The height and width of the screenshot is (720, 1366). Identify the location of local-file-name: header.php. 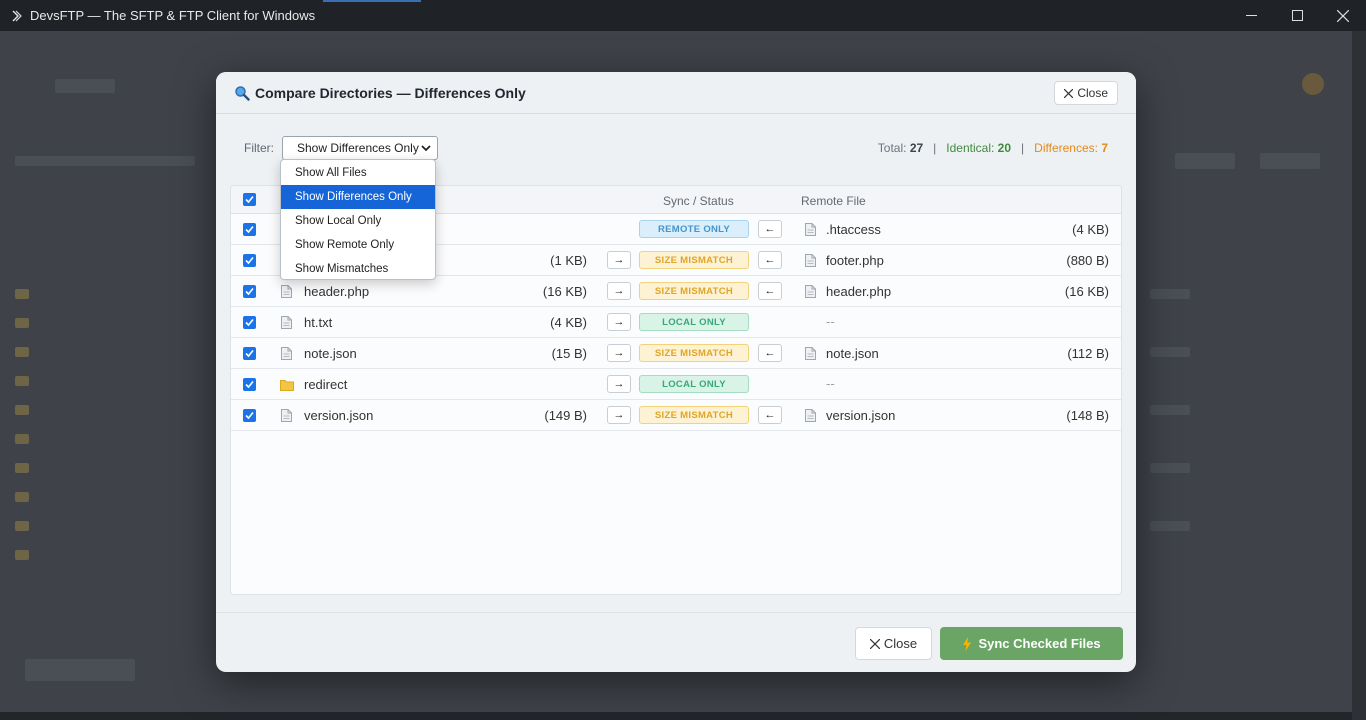
(337, 291).